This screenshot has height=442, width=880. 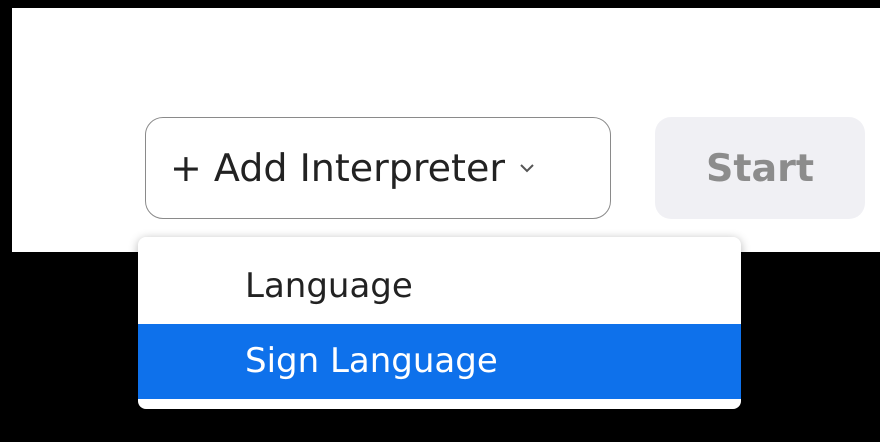 I want to click on menu-item: Sign Language, so click(x=439, y=361).